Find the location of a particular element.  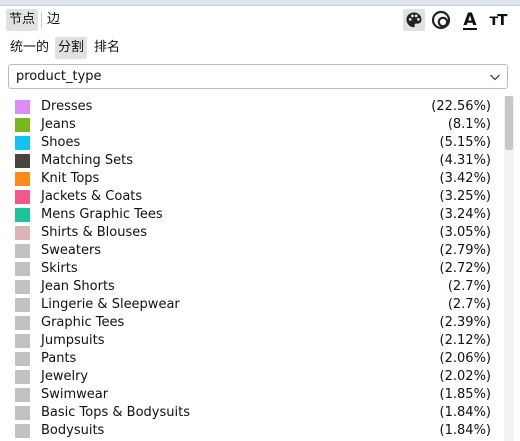

legend-label: Mens Graphic Tees is located at coordinates (102, 214).